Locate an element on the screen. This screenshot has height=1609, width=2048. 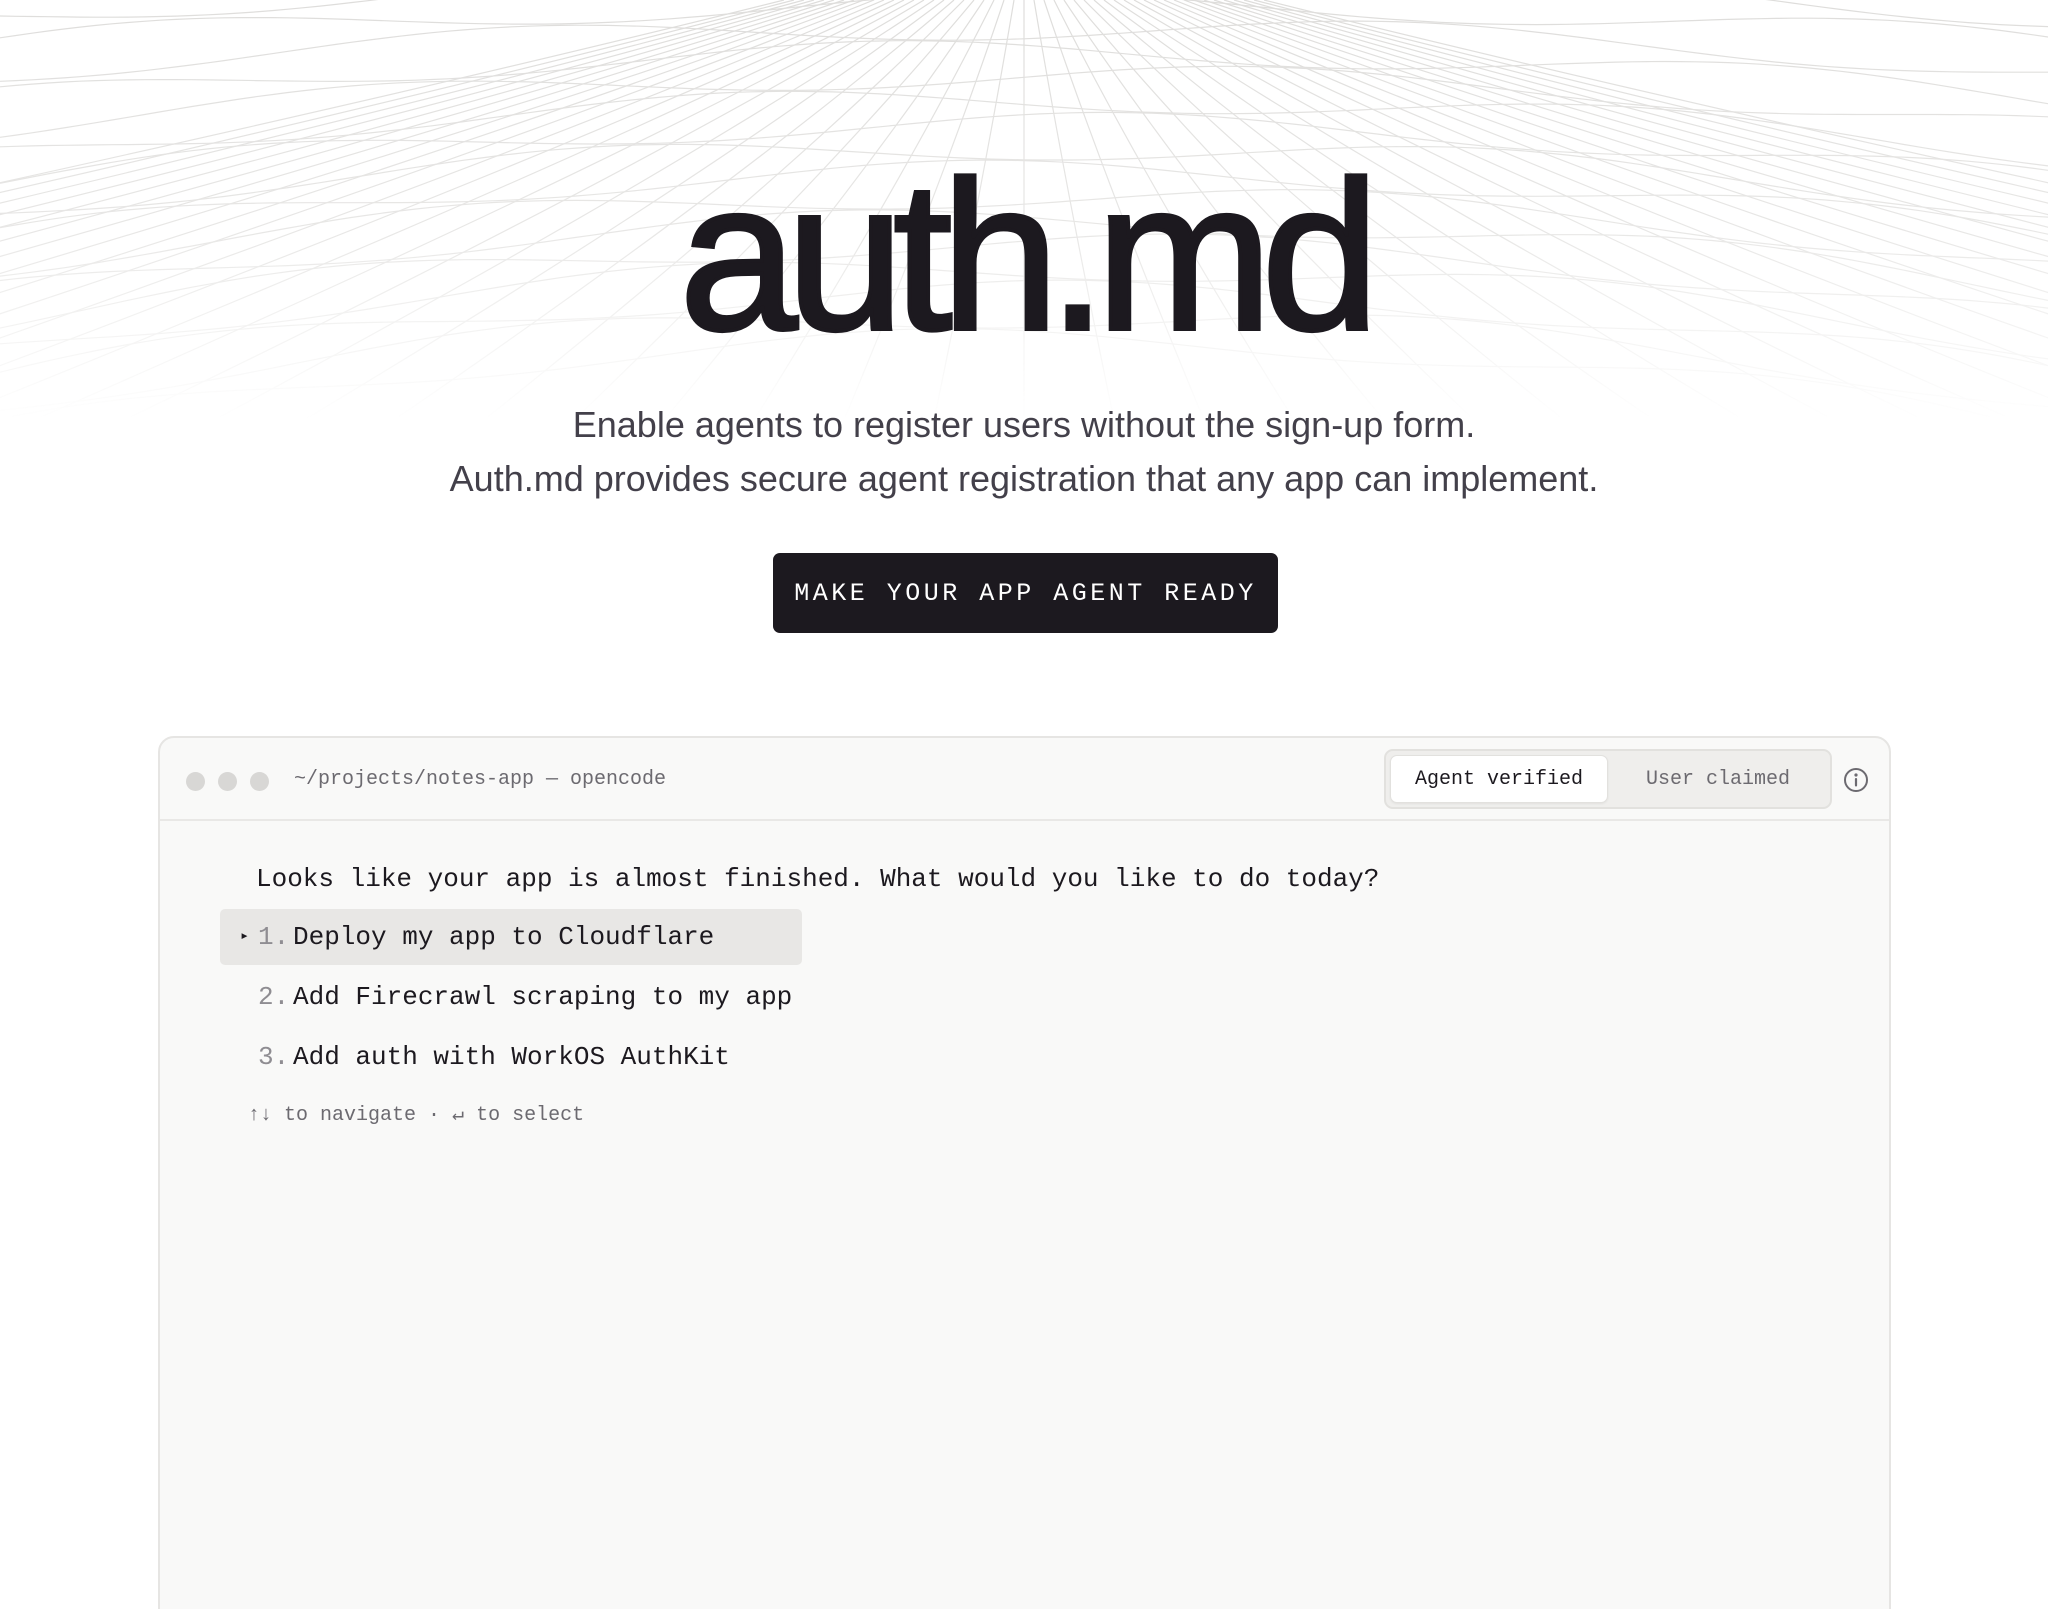
info-icon is located at coordinates (1856, 780).